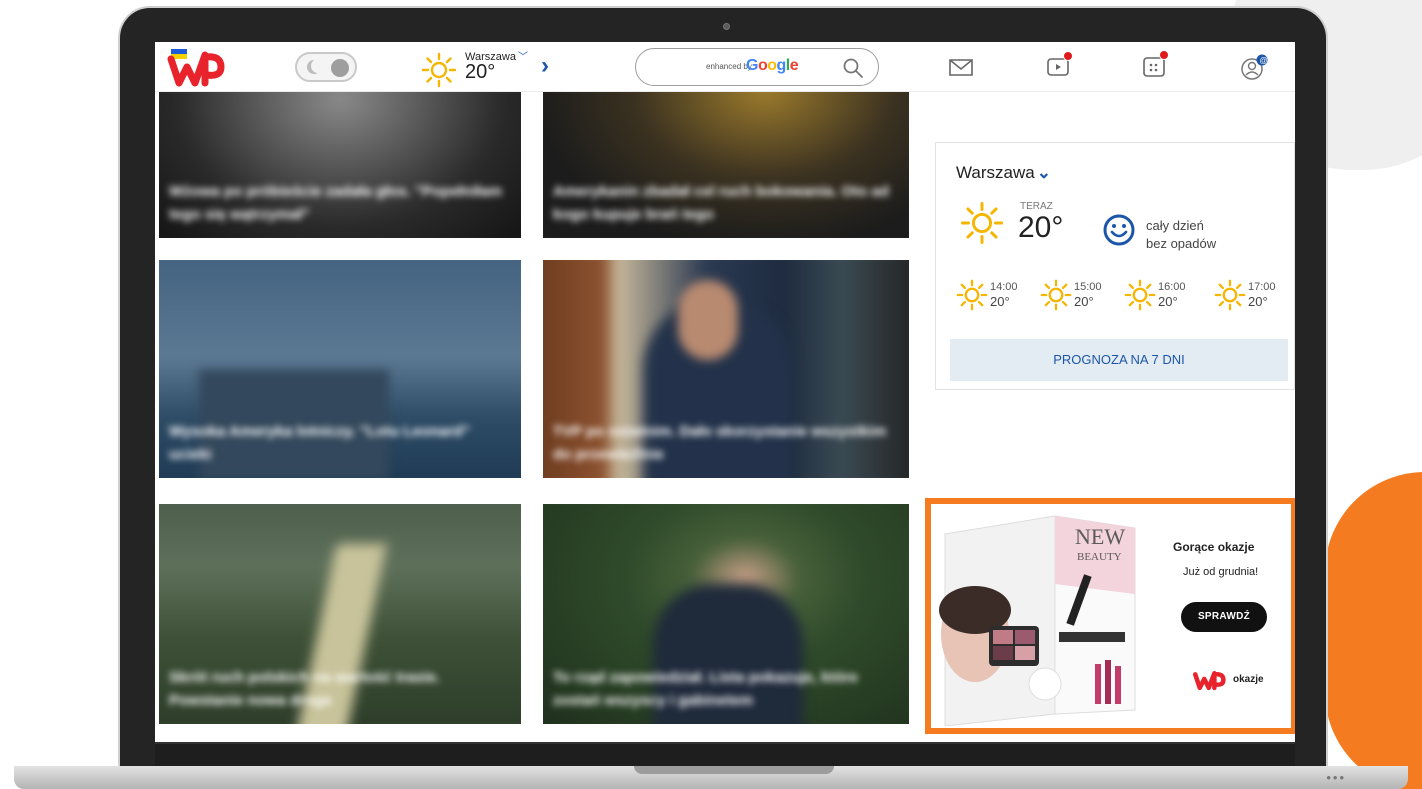 Image resolution: width=1422 pixels, height=789 pixels. Describe the element at coordinates (545, 66) in the screenshot. I see `chevron-right-icon: ›` at that location.